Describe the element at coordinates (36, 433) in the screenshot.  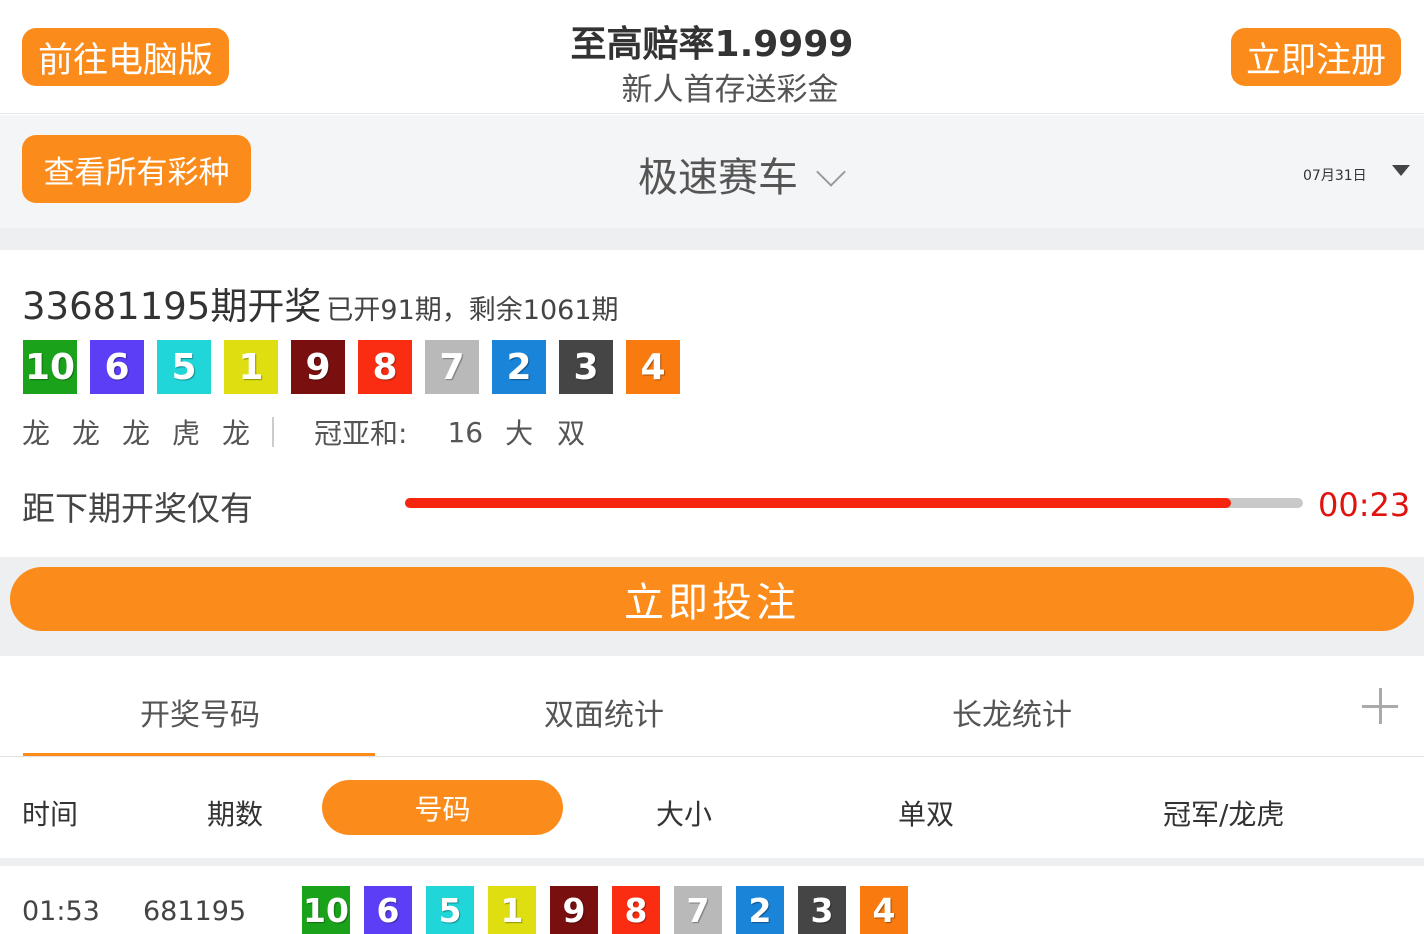
I see `dragon-tiger-1: 龙` at that location.